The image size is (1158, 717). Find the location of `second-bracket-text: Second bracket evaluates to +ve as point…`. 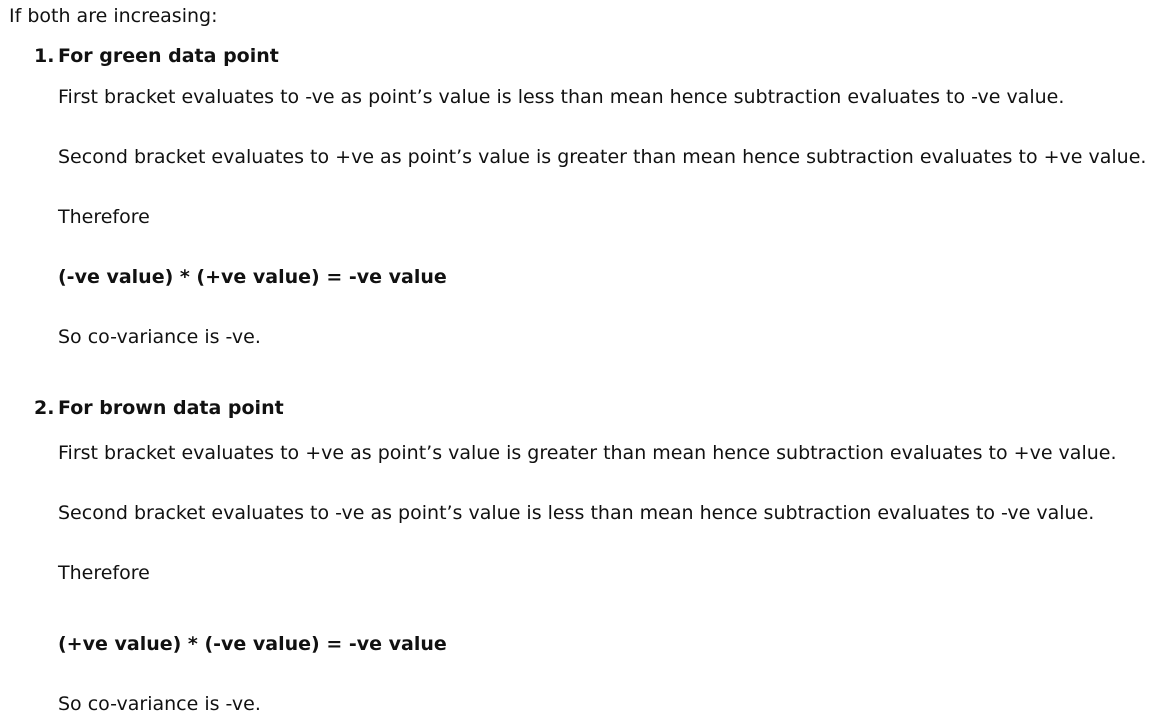

second-bracket-text: Second bracket evaluates to +ve as point… is located at coordinates (602, 157).